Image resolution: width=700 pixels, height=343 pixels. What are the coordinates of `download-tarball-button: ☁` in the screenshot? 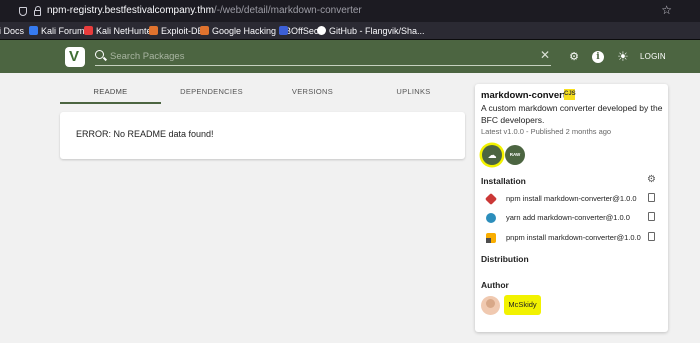 It's located at (492, 155).